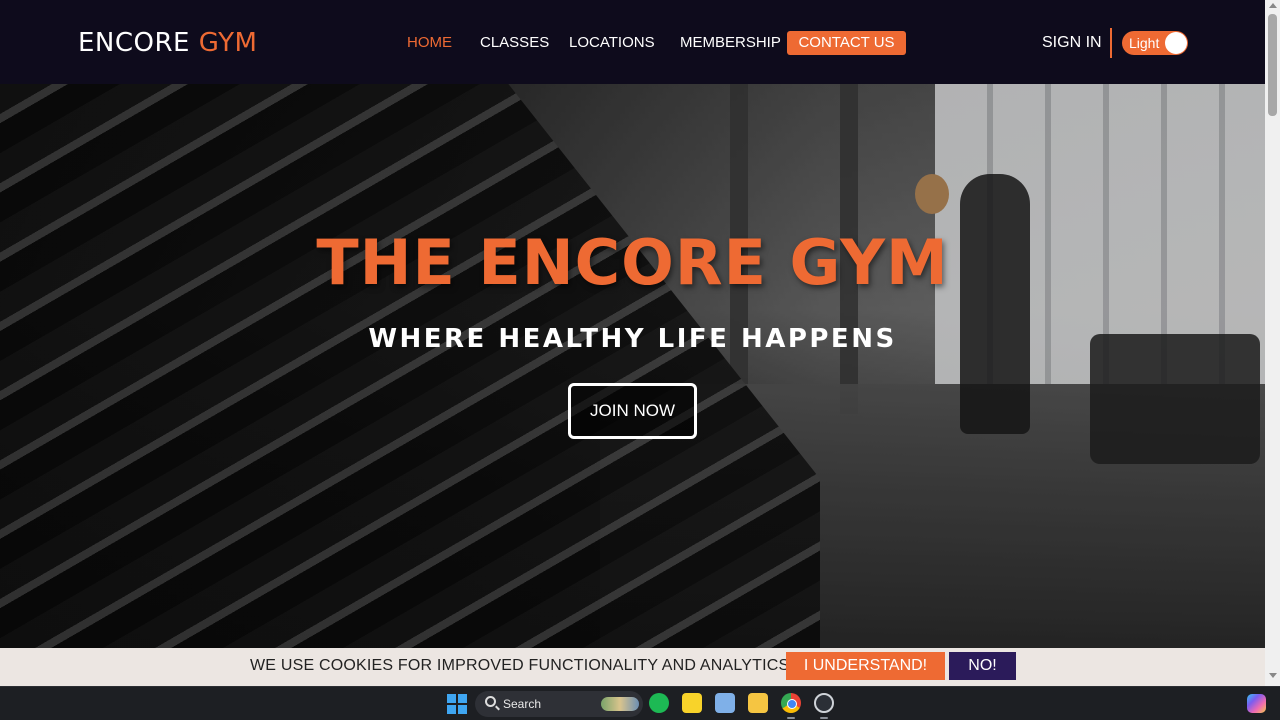 The height and width of the screenshot is (720, 1280). Describe the element at coordinates (522, 704) in the screenshot. I see `taskbar-search-label: Search` at that location.